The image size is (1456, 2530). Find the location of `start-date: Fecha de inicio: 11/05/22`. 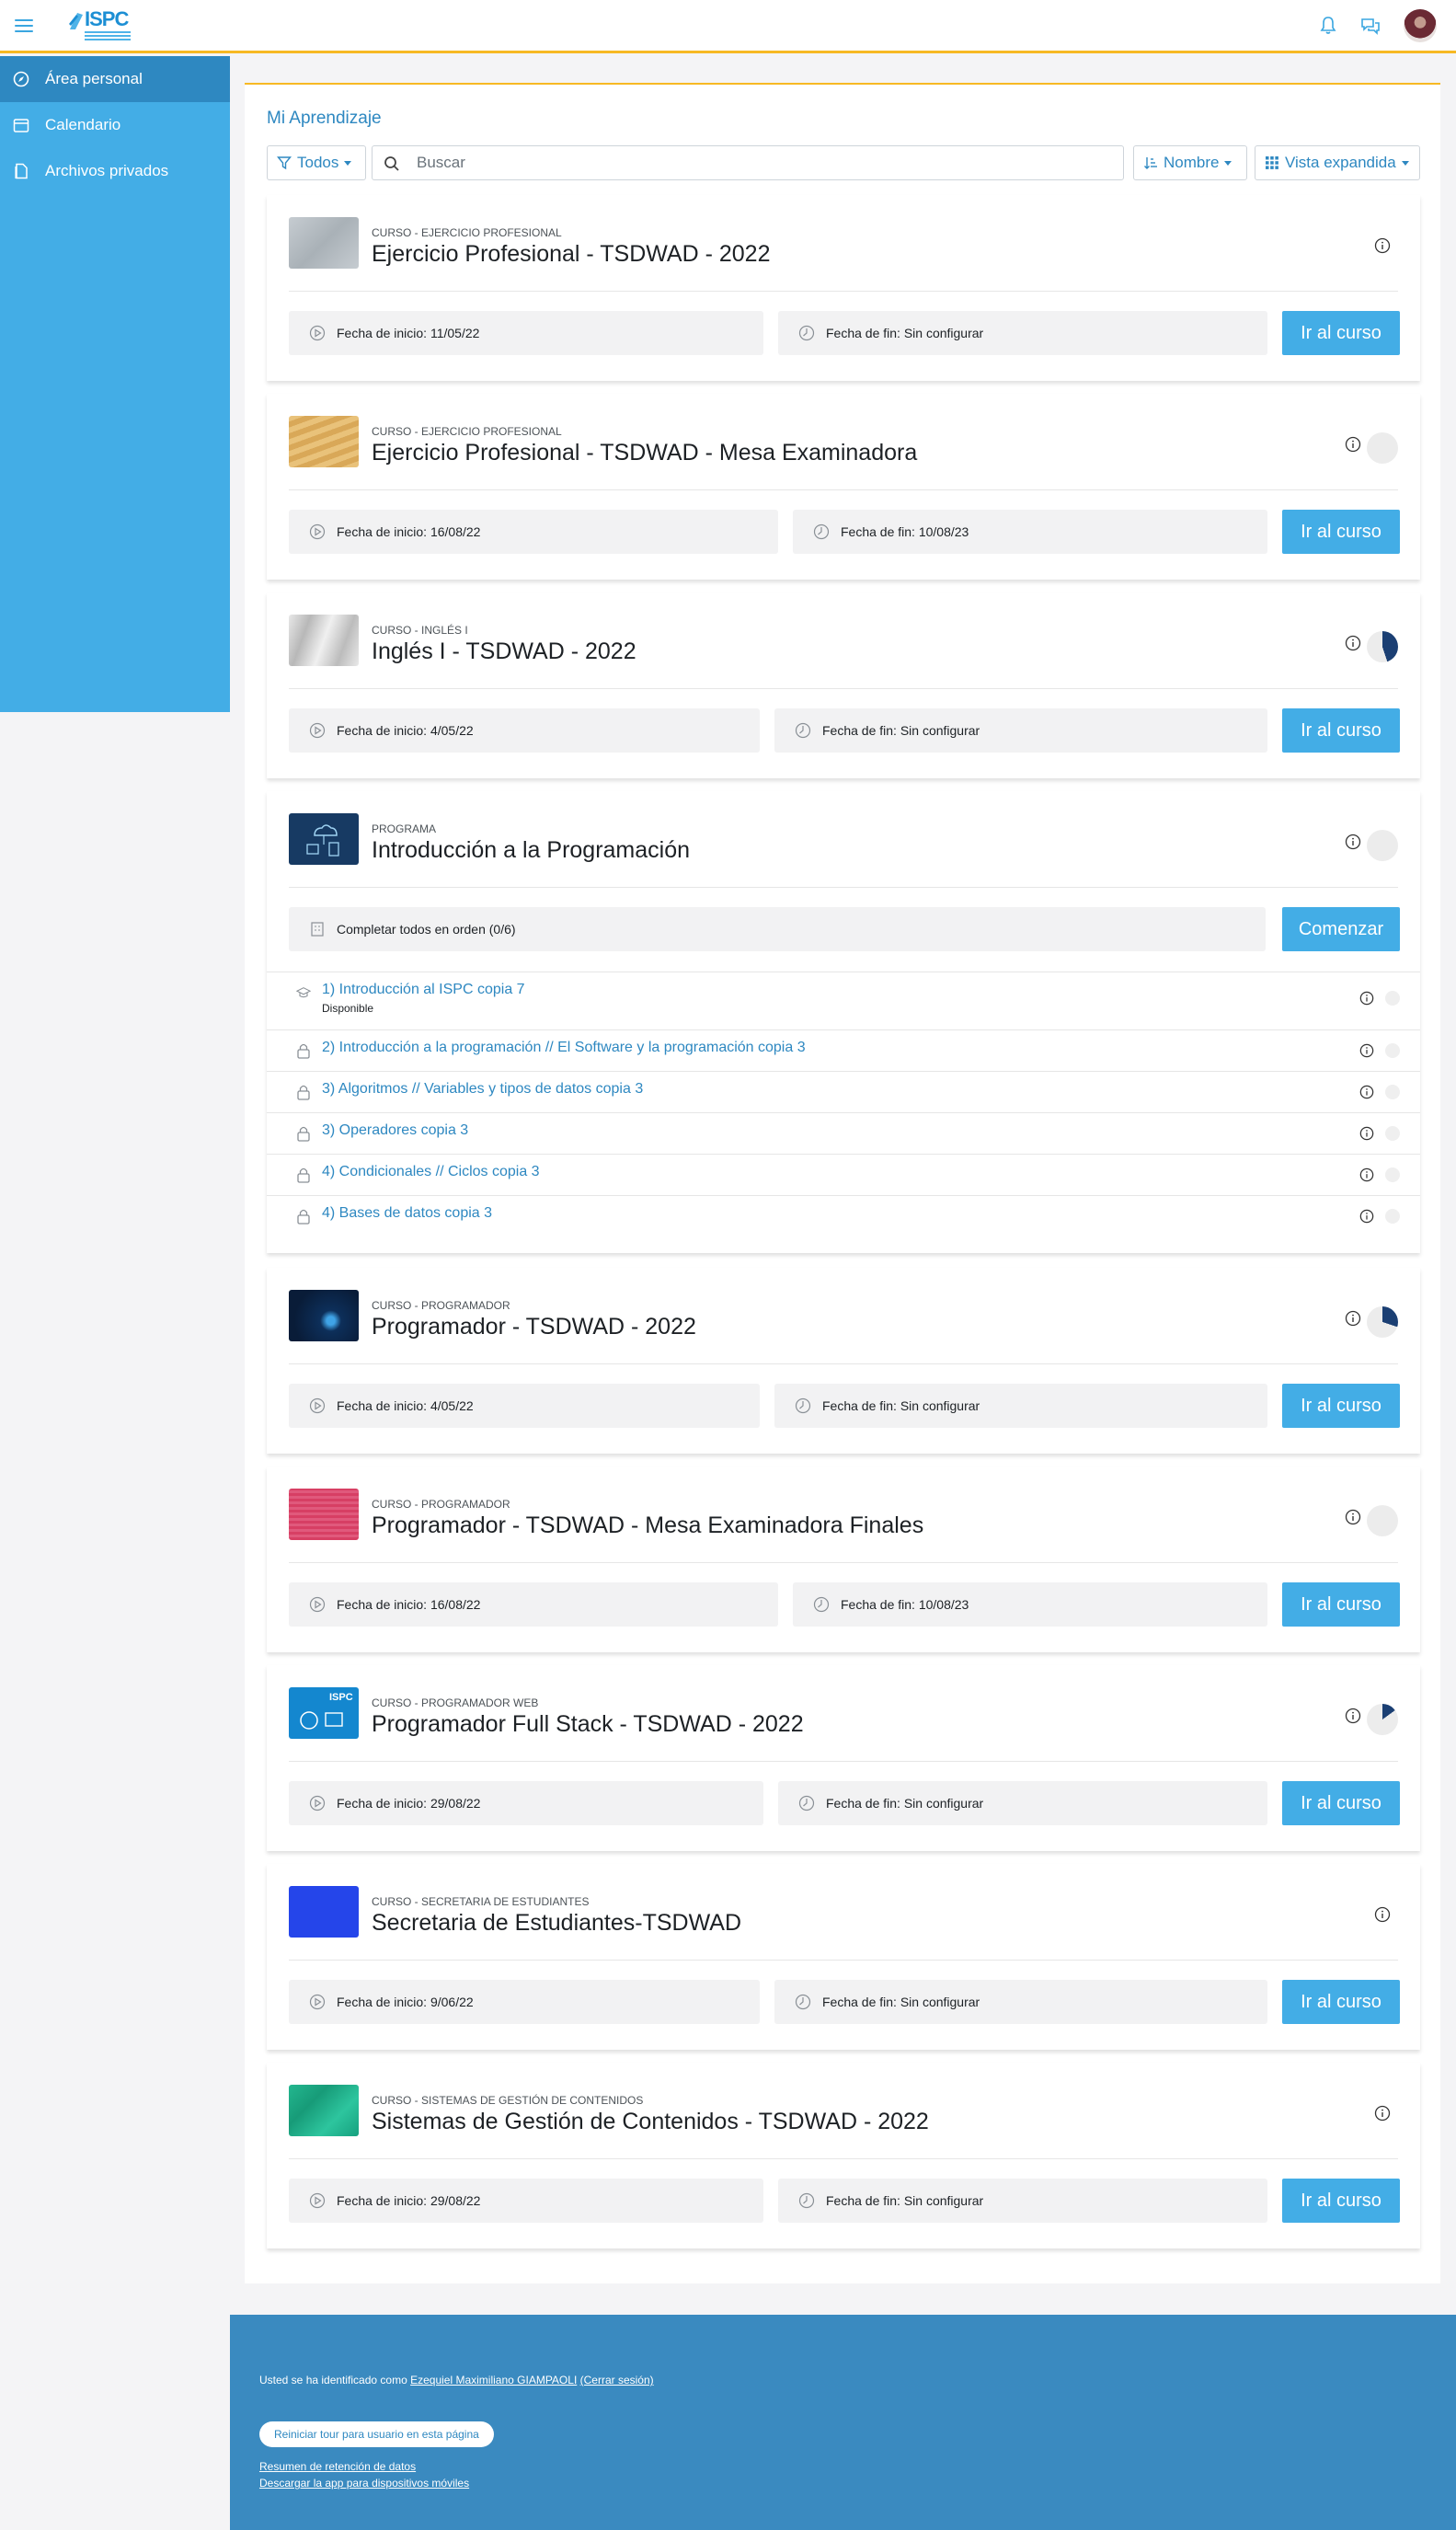

start-date: Fecha de inicio: 11/05/22 is located at coordinates (526, 333).